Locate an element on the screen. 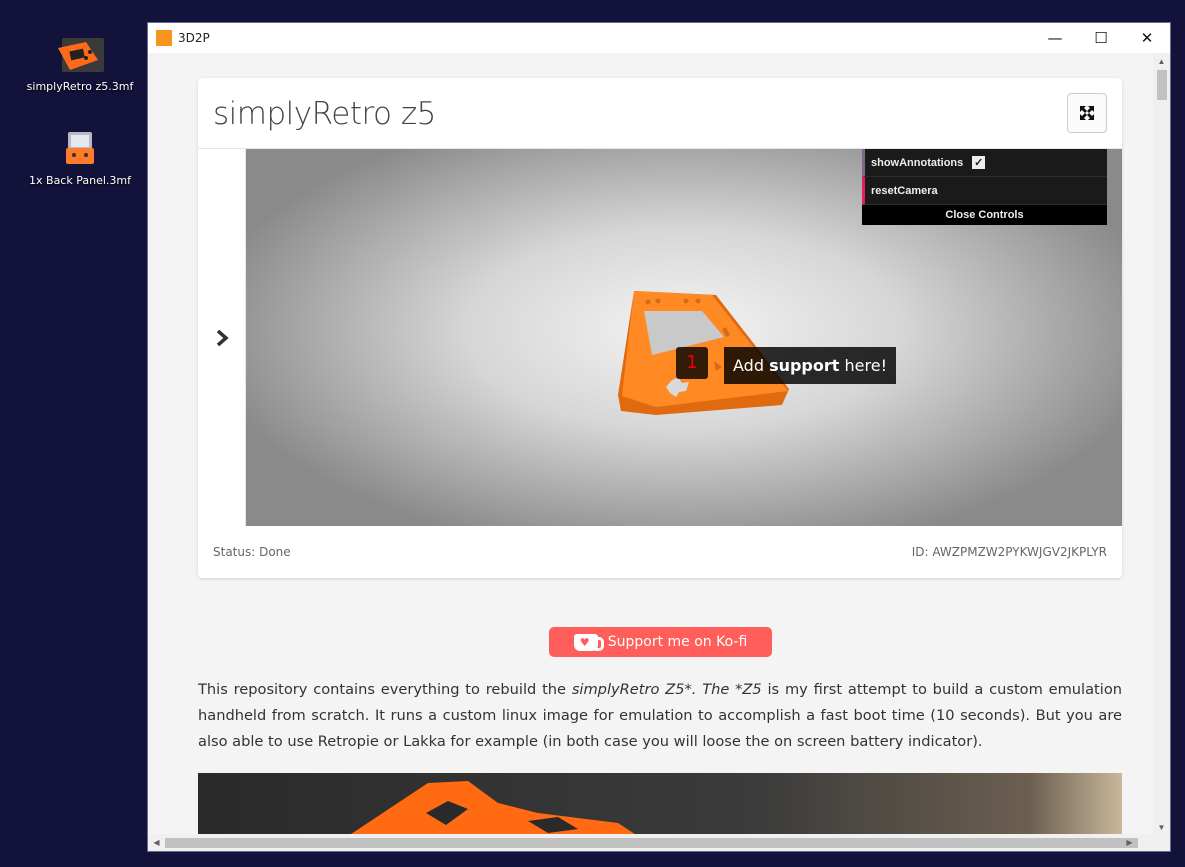 The height and width of the screenshot is (867, 1185). vertical-scrollbar: ▲ ▼ is located at coordinates (1161, 444).